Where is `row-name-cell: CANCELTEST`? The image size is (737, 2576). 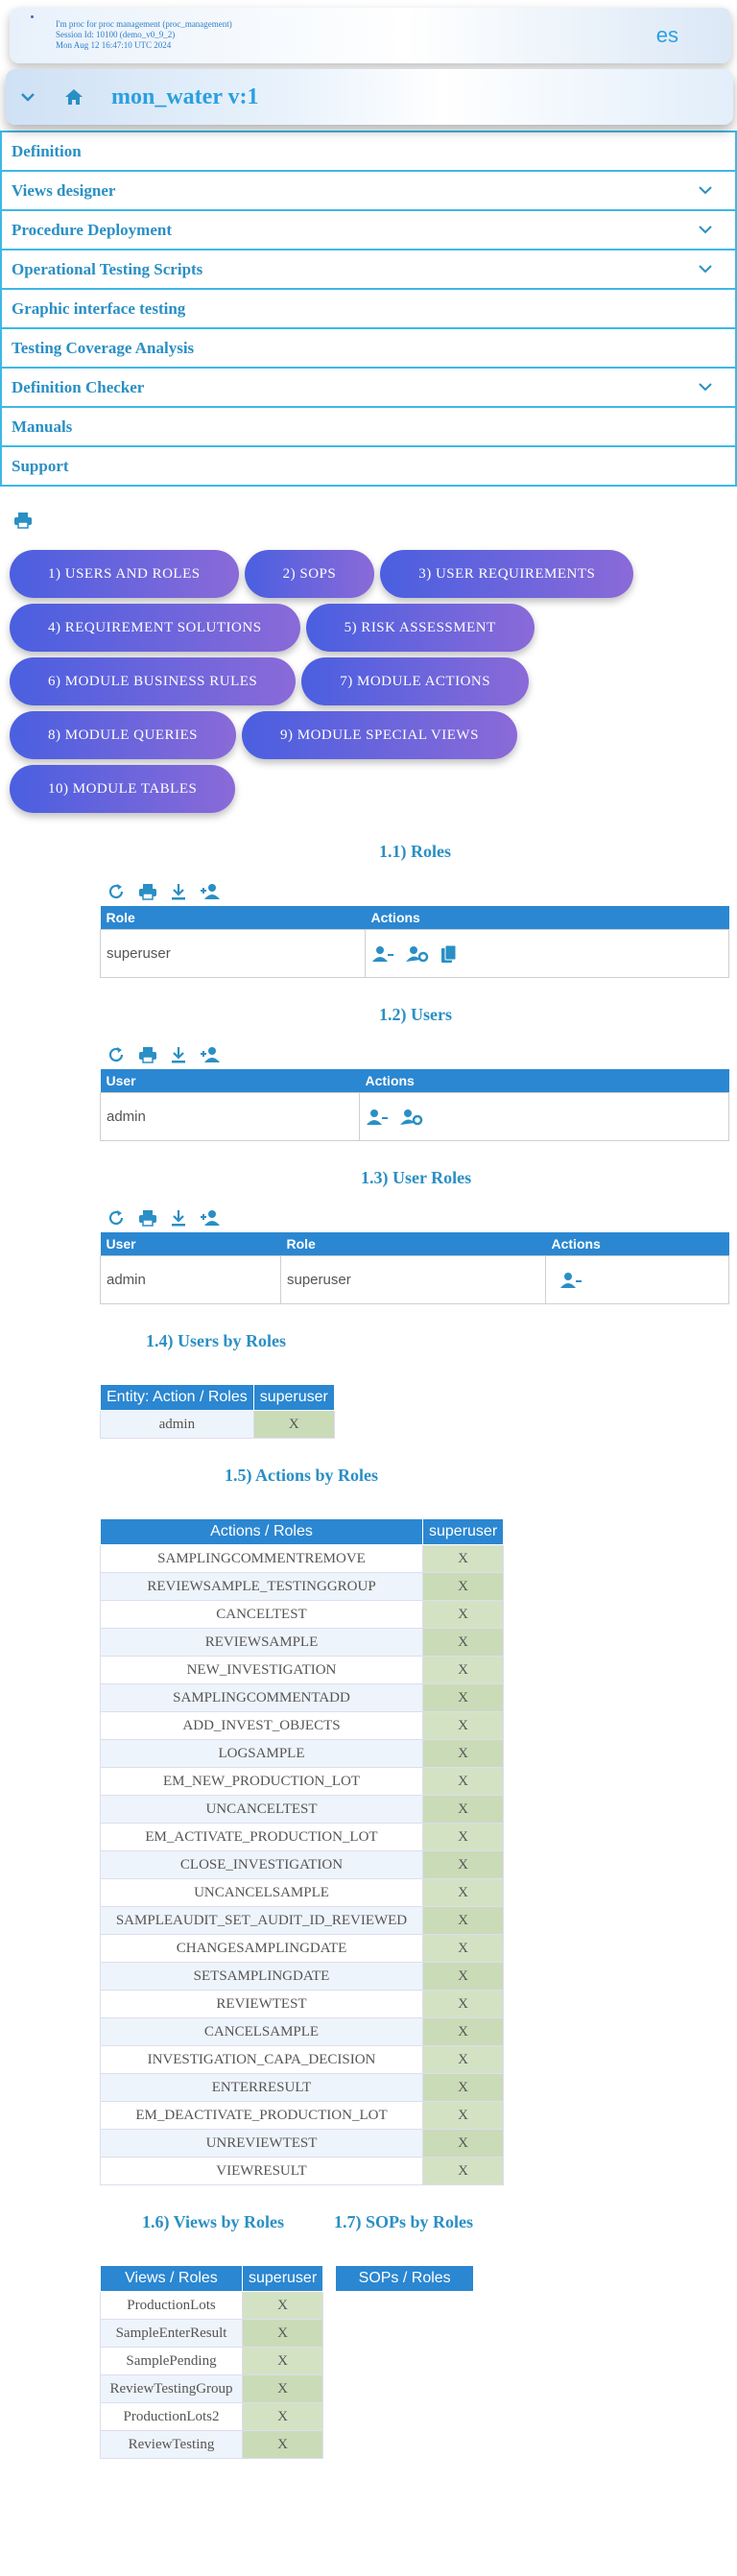
row-name-cell: CANCELTEST is located at coordinates (261, 1614).